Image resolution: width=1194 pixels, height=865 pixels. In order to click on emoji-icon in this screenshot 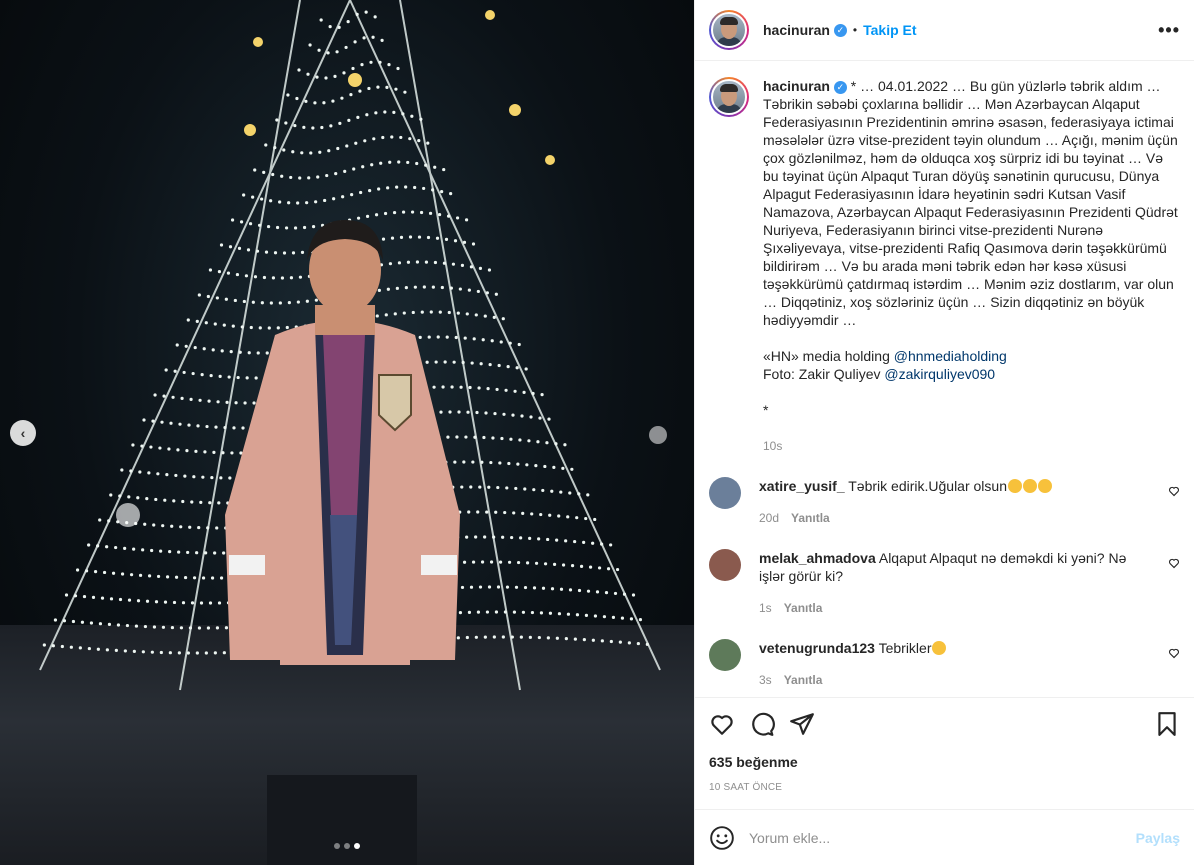, I will do `click(1044, 486)`.